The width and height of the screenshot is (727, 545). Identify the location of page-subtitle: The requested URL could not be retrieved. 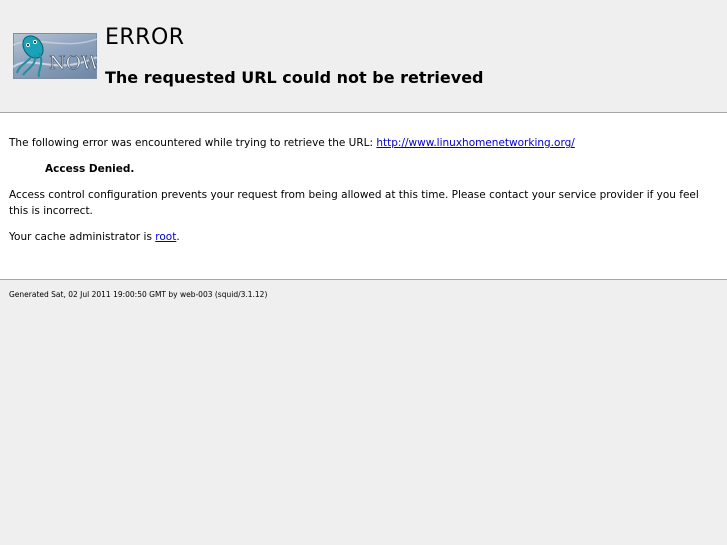
(294, 77).